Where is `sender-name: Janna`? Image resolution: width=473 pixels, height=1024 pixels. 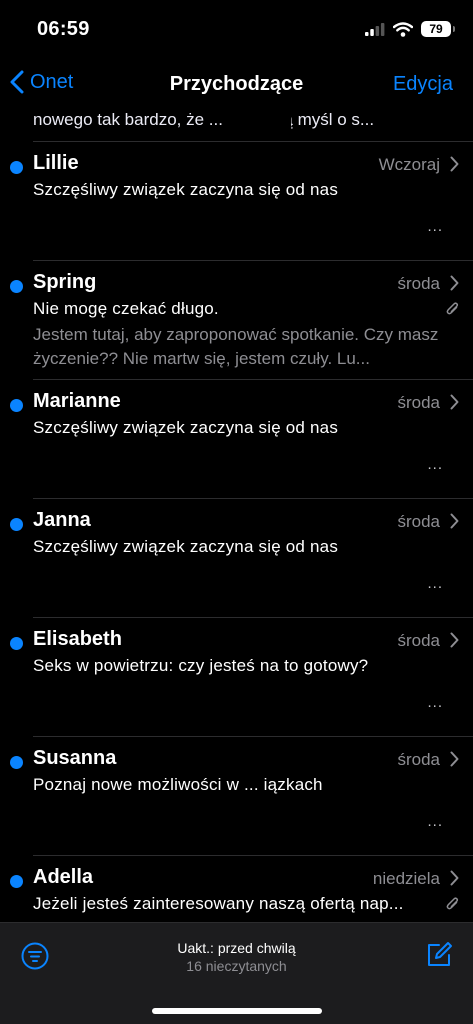
sender-name: Janna is located at coordinates (62, 520).